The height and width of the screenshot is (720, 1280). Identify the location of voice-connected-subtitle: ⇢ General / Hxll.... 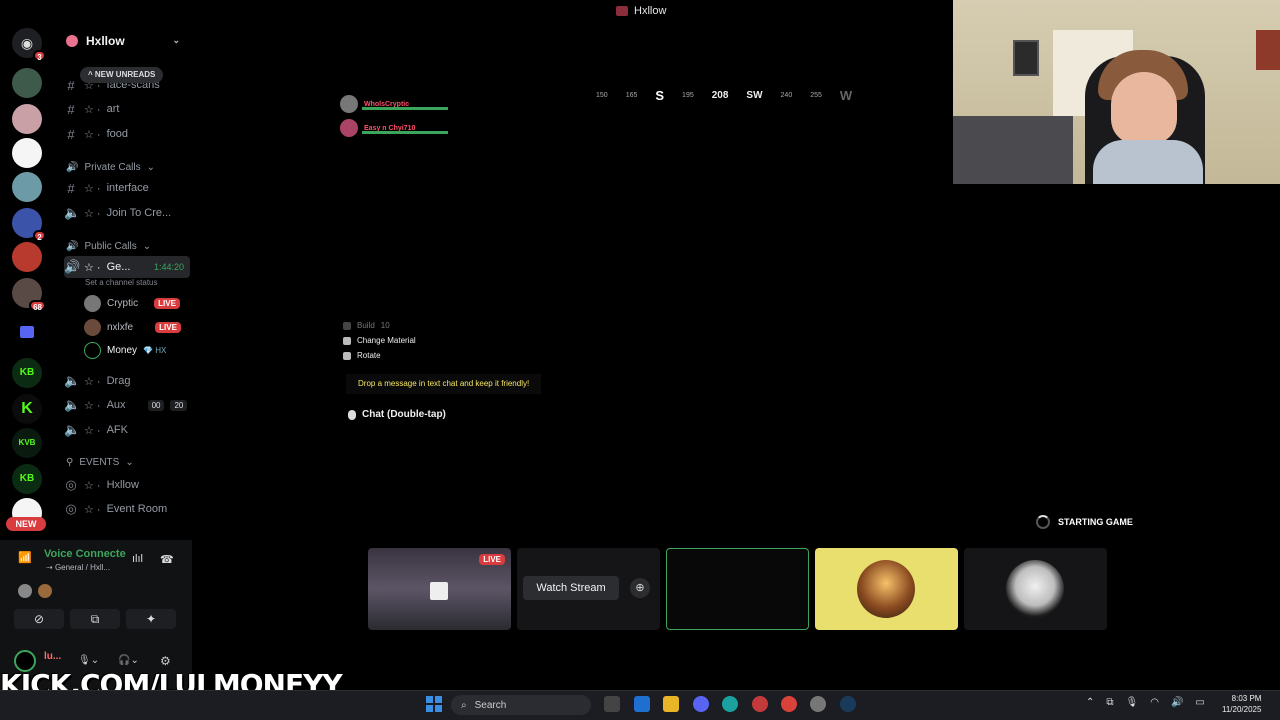
(78, 567).